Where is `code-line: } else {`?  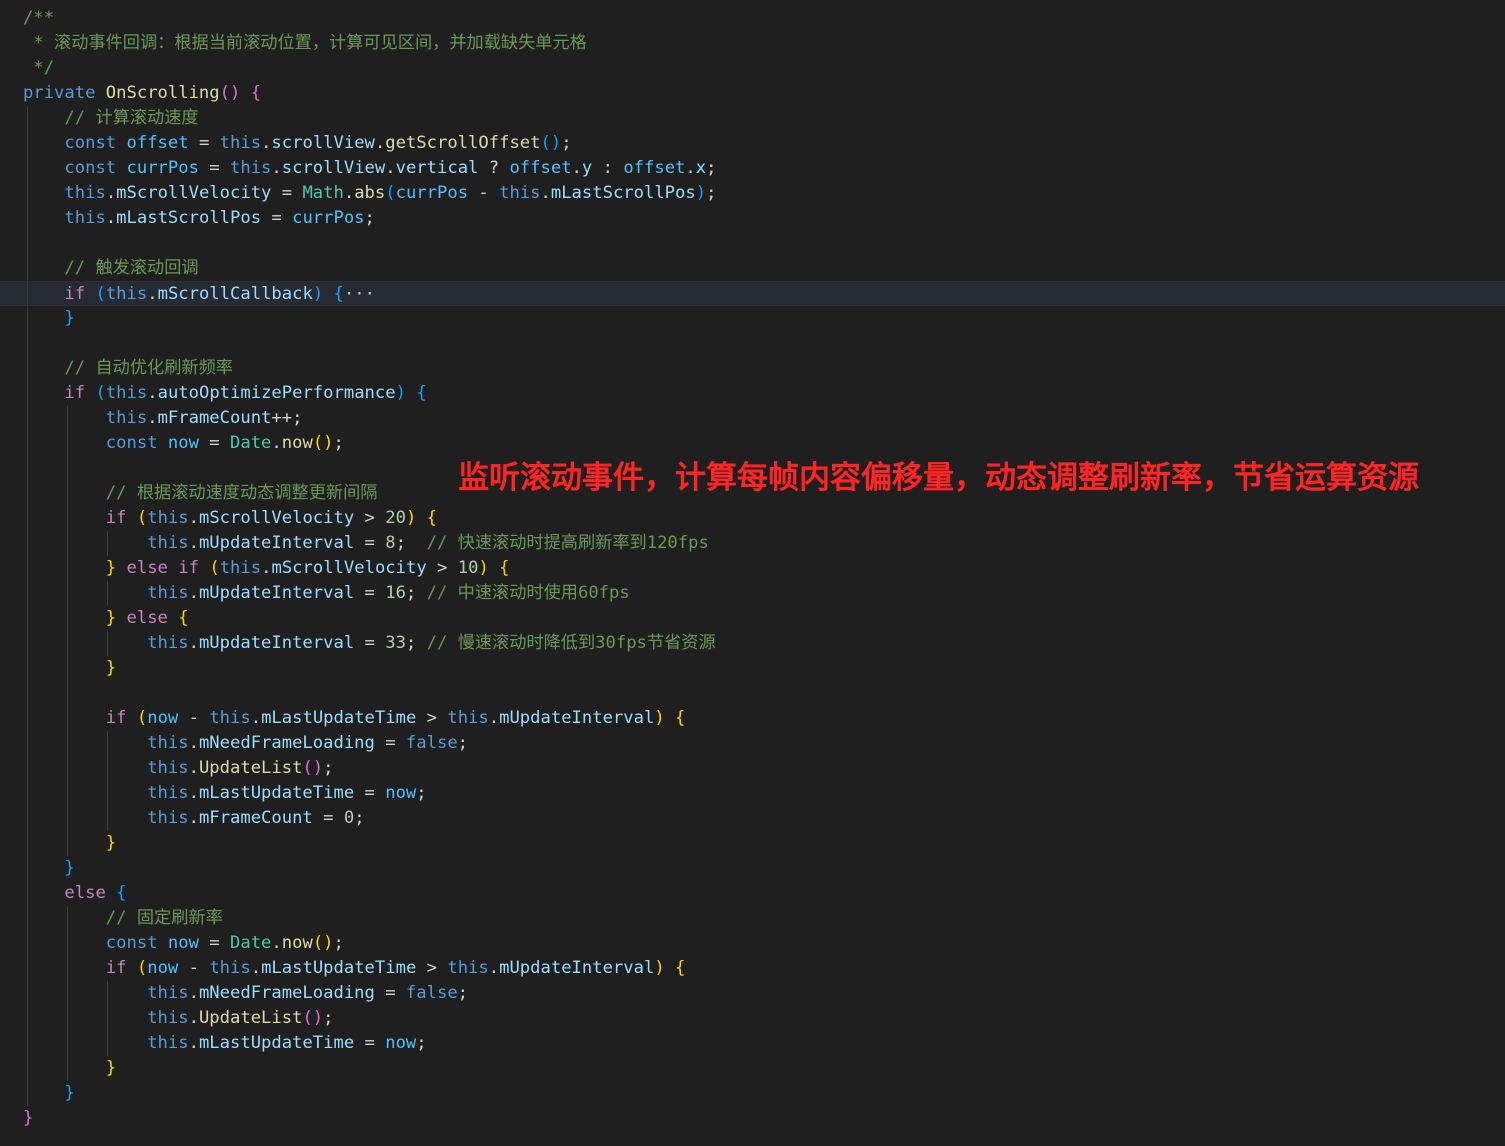 code-line: } else { is located at coordinates (752, 618).